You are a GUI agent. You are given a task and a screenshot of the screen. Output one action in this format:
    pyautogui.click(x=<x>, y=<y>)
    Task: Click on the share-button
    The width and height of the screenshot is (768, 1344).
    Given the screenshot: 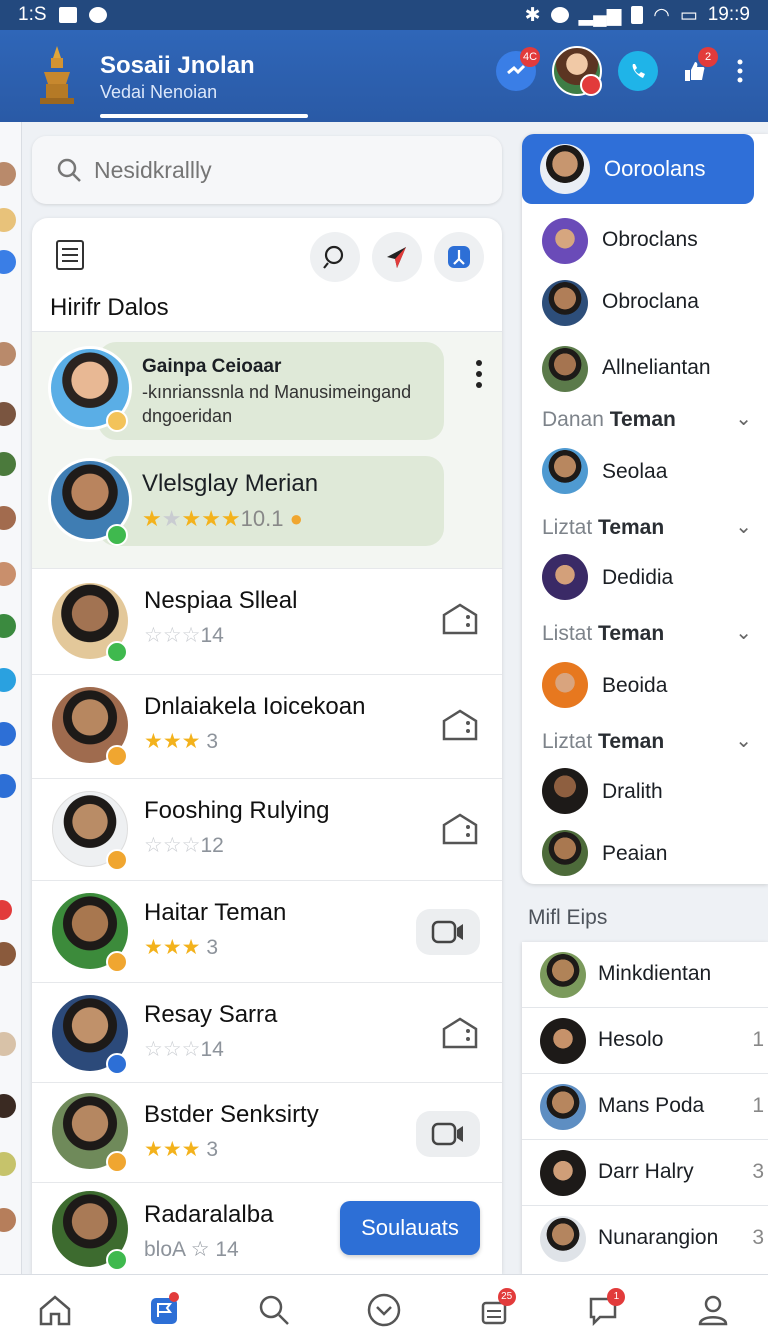 What is the action you would take?
    pyautogui.click(x=459, y=257)
    